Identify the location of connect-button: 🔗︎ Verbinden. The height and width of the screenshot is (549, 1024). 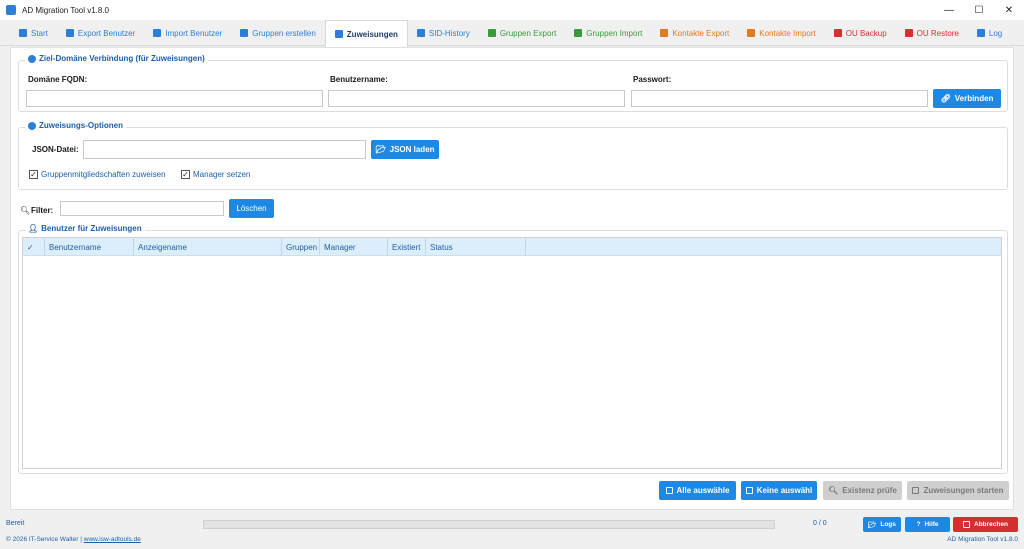
(967, 98).